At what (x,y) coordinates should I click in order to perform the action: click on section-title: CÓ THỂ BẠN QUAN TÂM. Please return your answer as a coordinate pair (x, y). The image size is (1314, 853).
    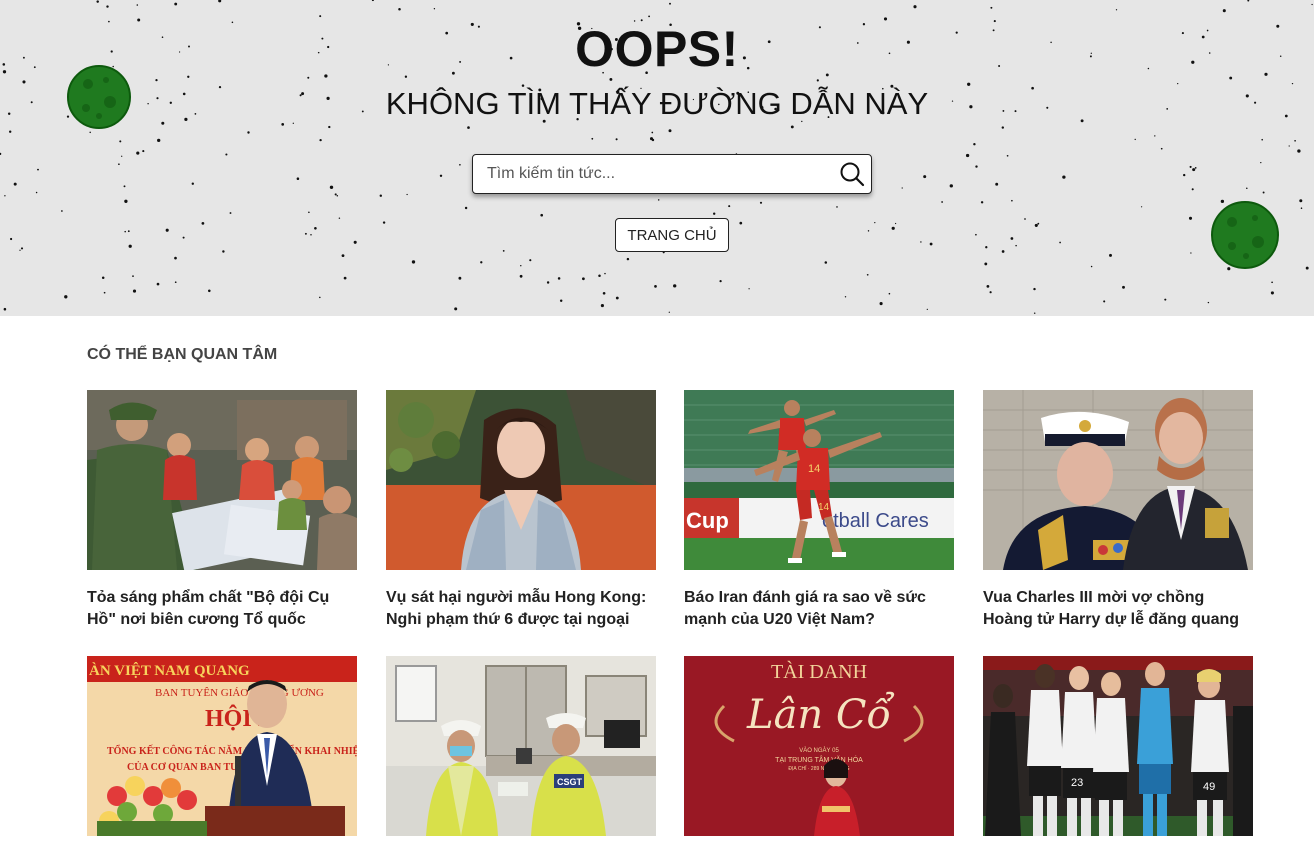
    Looking at the image, I should click on (182, 354).